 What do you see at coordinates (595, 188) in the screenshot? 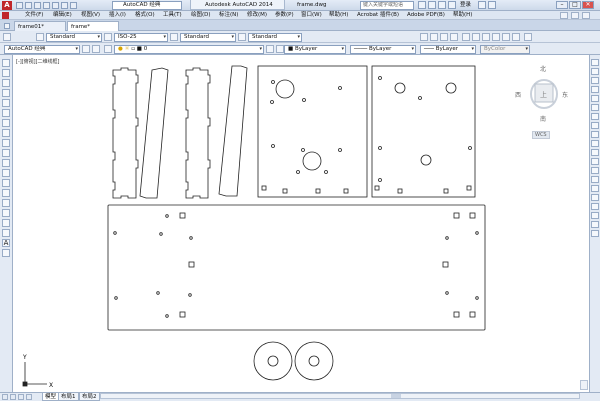
I see `chamfer-icon` at bounding box center [595, 188].